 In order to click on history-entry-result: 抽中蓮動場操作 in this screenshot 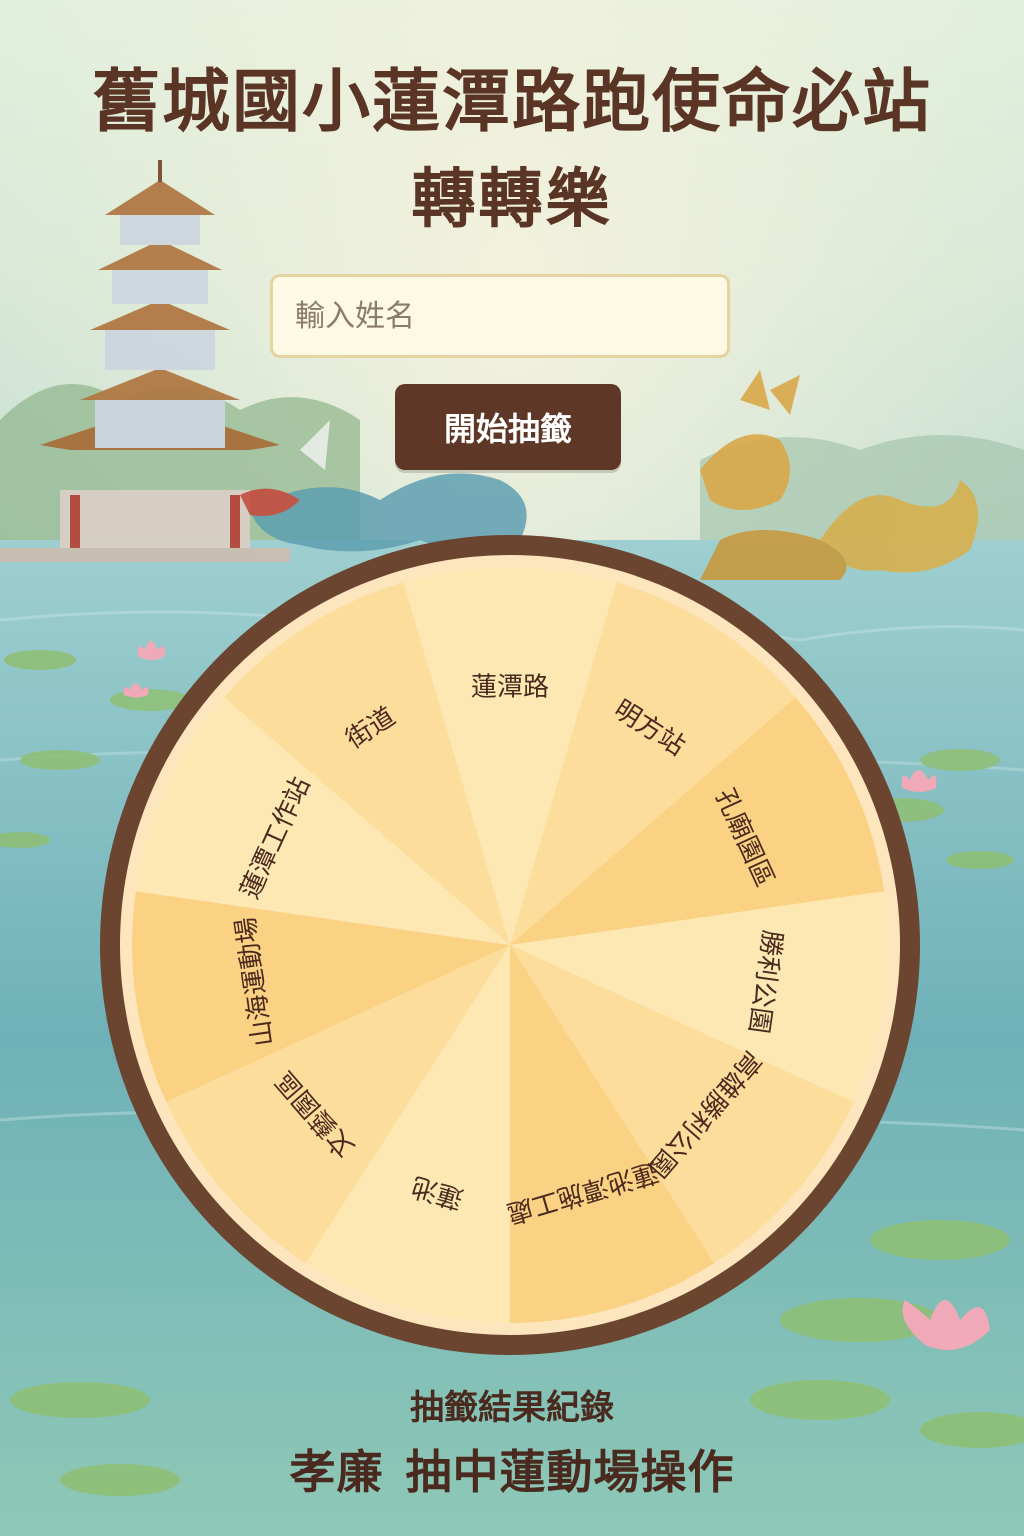, I will do `click(570, 1472)`.